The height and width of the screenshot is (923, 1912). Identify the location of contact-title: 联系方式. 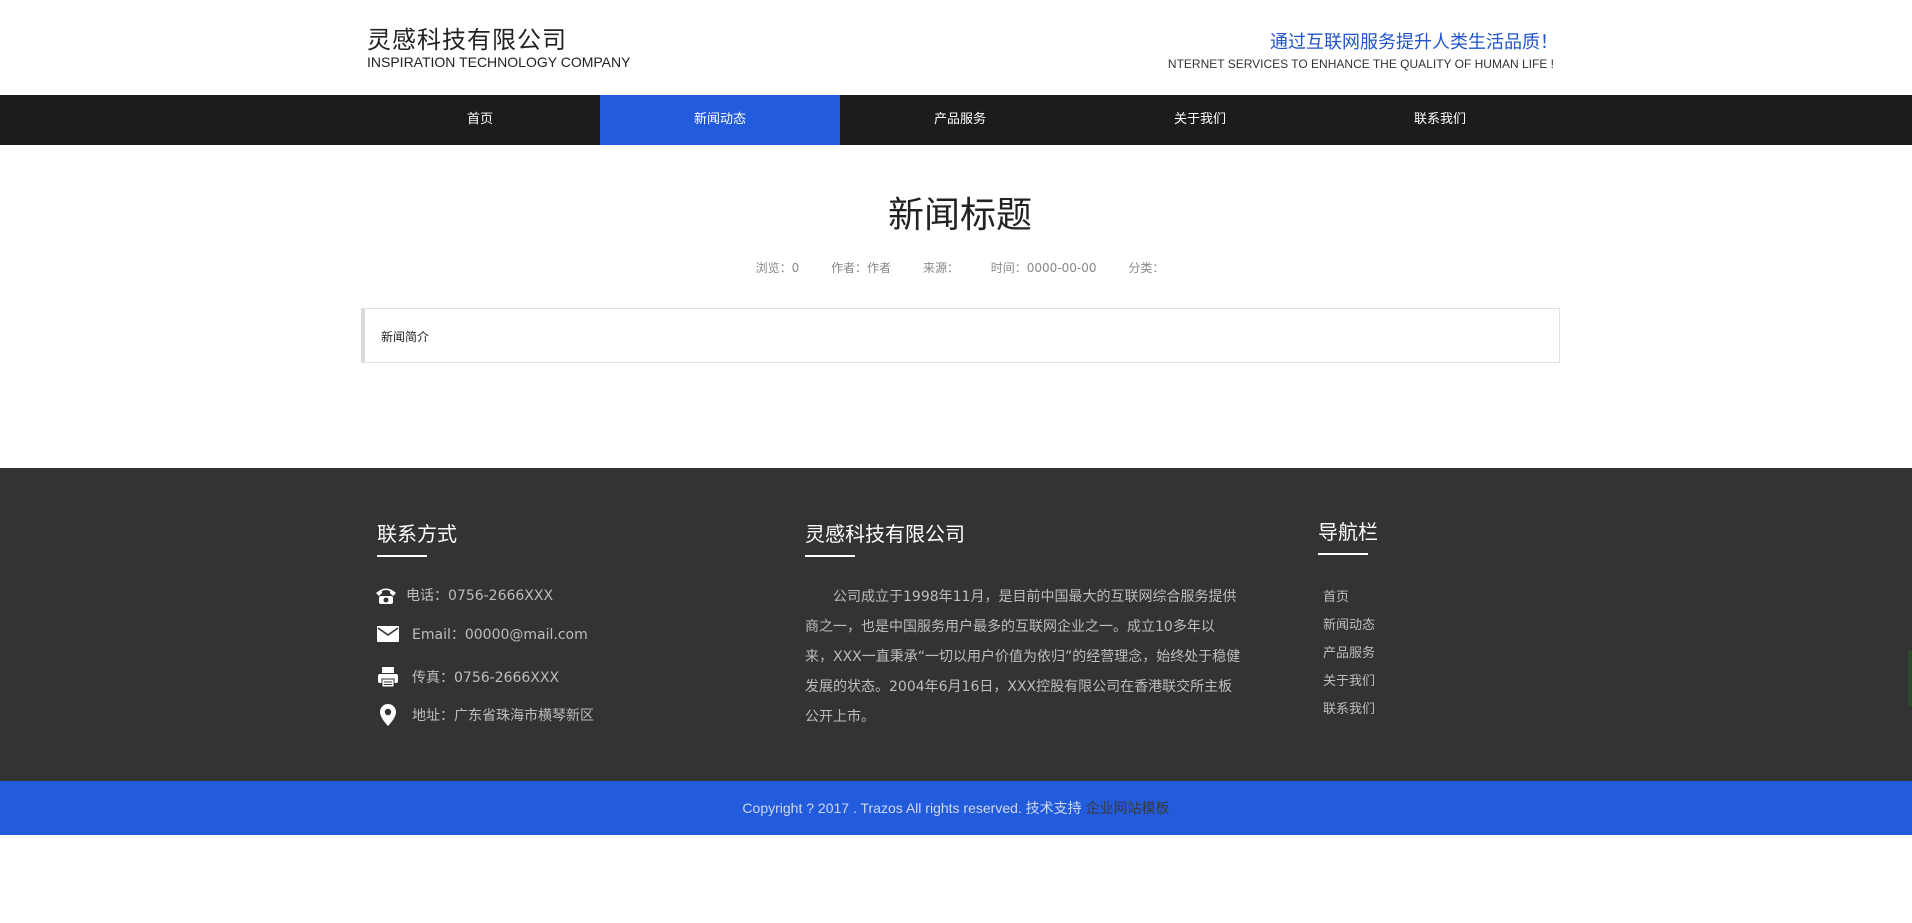
(417, 534).